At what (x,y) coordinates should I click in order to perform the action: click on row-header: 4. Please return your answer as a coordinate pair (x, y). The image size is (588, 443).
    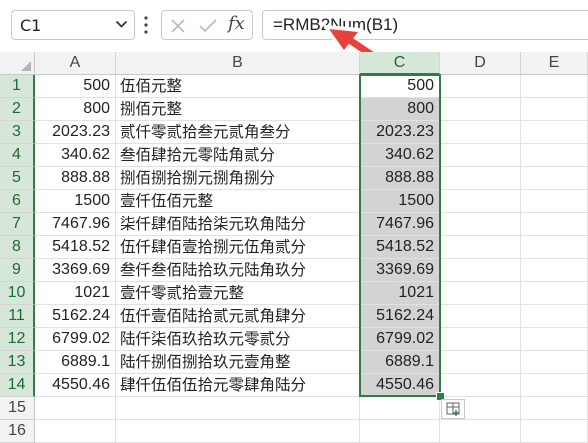
    Looking at the image, I should click on (17, 155).